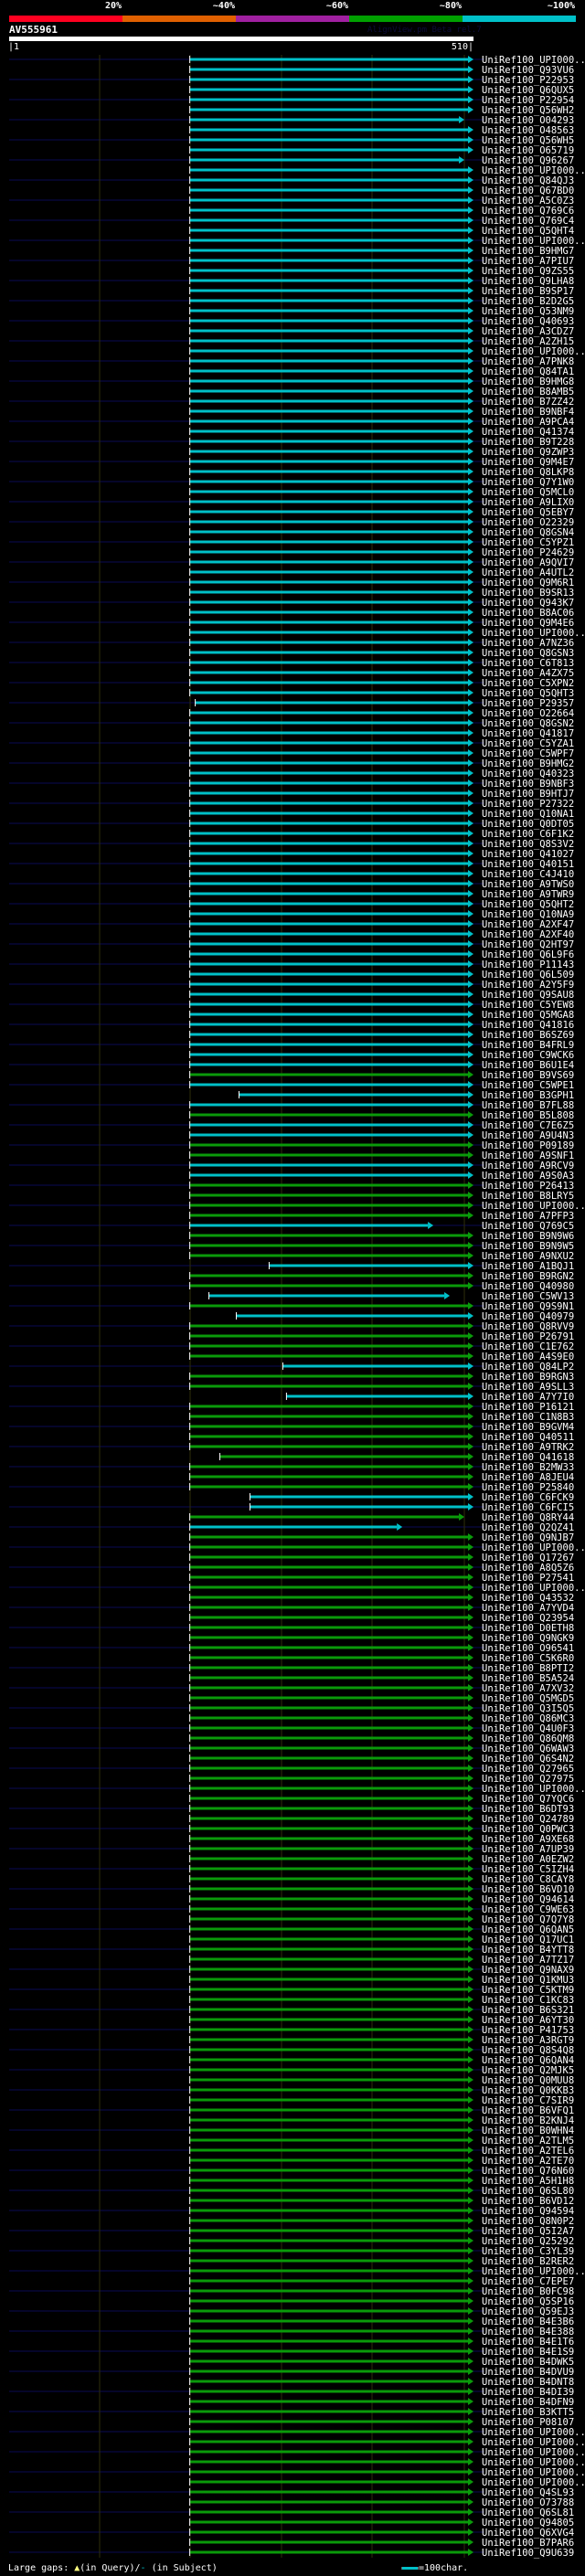  Describe the element at coordinates (382, 2553) in the screenshot. I see `hit-row: UniRef100_Q9U639` at that location.